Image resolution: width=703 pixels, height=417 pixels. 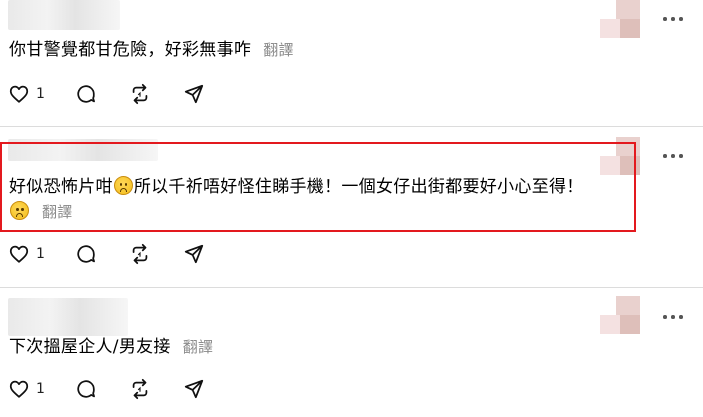 I want to click on post-text: 你甘警覺都甘危險，好彩無事咋 翻譯, so click(x=151, y=50).